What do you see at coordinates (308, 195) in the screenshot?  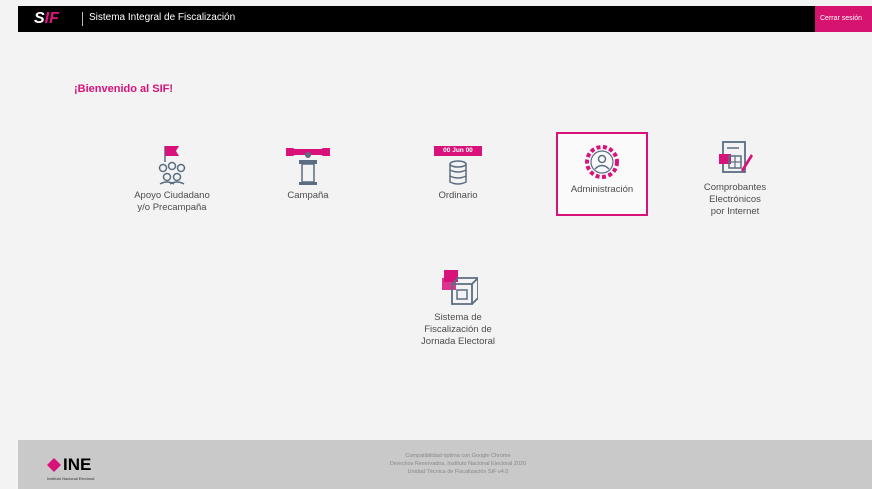 I see `module-campana-label: Campaña` at bounding box center [308, 195].